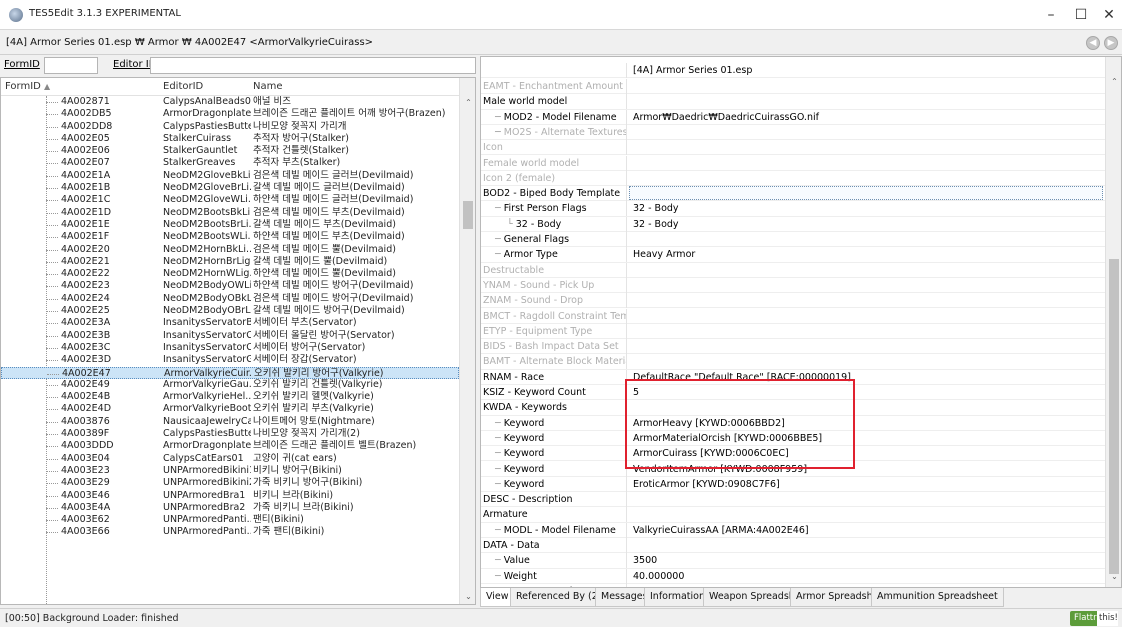 The image size is (1122, 627). What do you see at coordinates (230, 151) in the screenshot?
I see `record-row: 4A002E06 StalkerGauntlet 추적자 건틀렛(Stalker)` at bounding box center [230, 151].